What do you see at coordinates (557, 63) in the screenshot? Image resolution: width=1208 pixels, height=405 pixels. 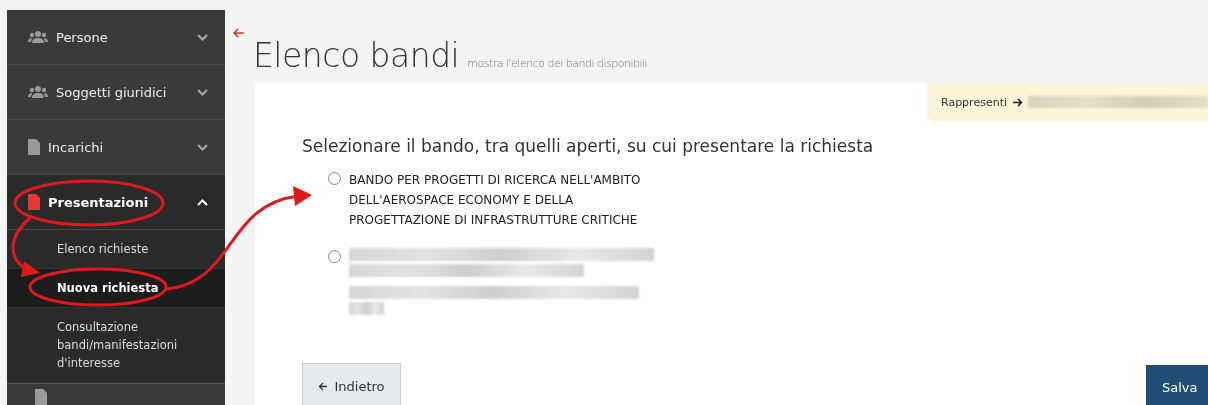 I see `page-subtitle: mostra l'elenco dei bandi disponibili` at bounding box center [557, 63].